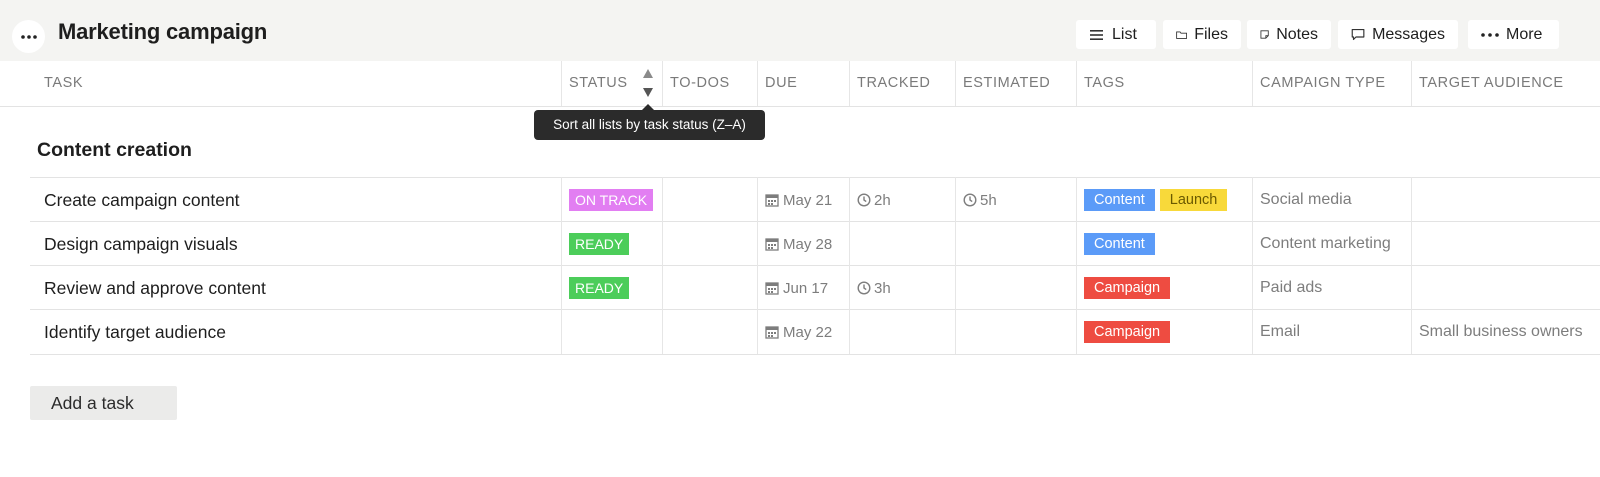 Image resolution: width=1600 pixels, height=477 pixels. What do you see at coordinates (882, 200) in the screenshot?
I see `tracked-time: 2h` at bounding box center [882, 200].